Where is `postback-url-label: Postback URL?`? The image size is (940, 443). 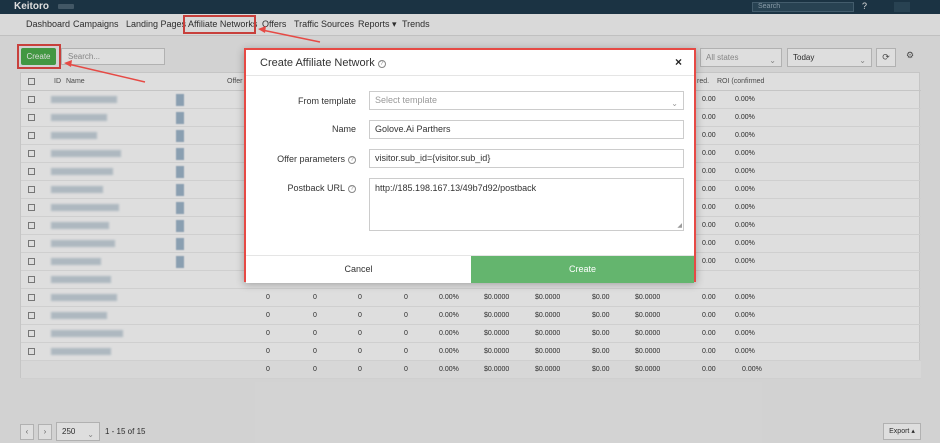 postback-url-label: Postback URL? is located at coordinates (321, 188).